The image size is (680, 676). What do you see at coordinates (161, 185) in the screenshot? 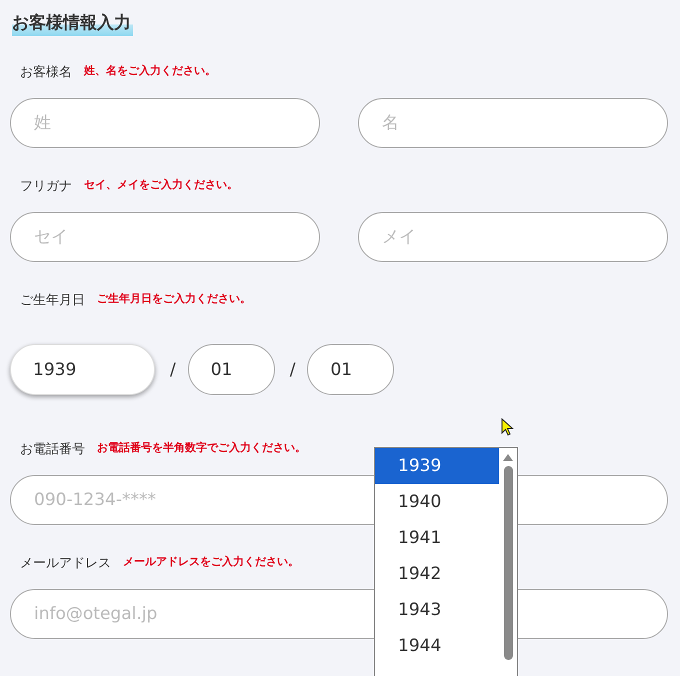
I see `required-hint: セイ、メイをご入力ください。` at bounding box center [161, 185].